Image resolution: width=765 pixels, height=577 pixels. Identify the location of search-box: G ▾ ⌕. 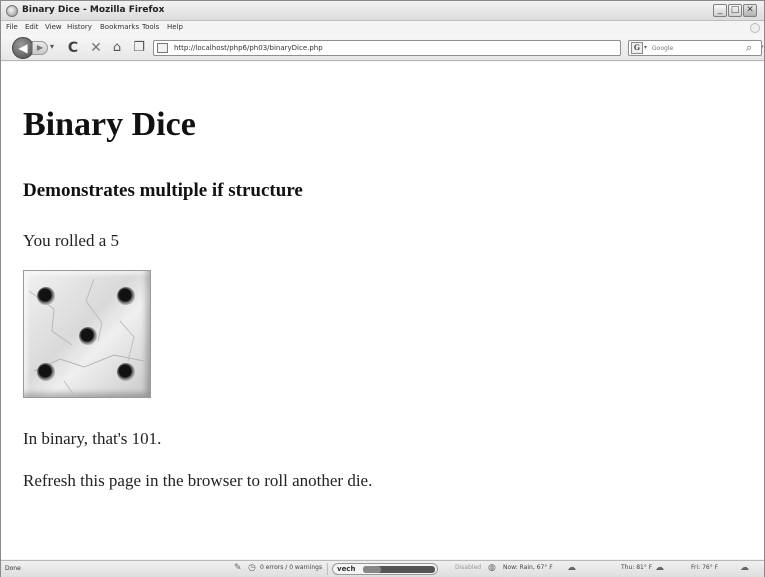
(695, 48).